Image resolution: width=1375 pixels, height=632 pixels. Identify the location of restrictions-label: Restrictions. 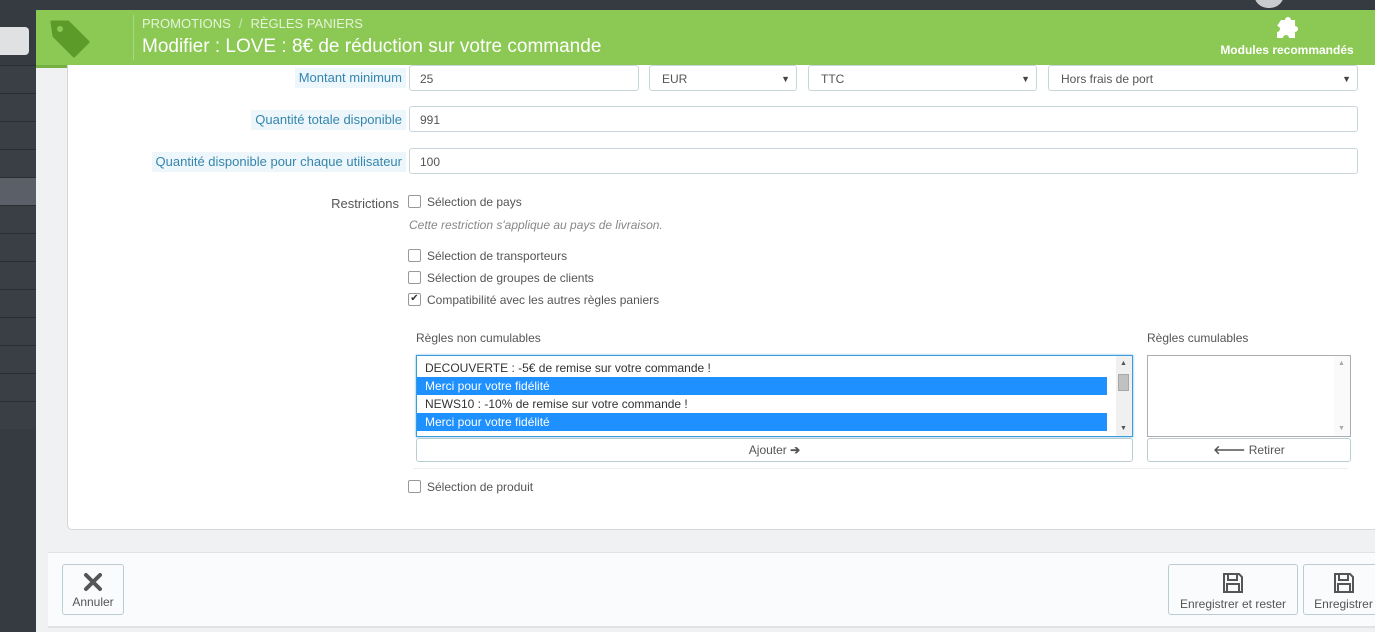
(365, 203).